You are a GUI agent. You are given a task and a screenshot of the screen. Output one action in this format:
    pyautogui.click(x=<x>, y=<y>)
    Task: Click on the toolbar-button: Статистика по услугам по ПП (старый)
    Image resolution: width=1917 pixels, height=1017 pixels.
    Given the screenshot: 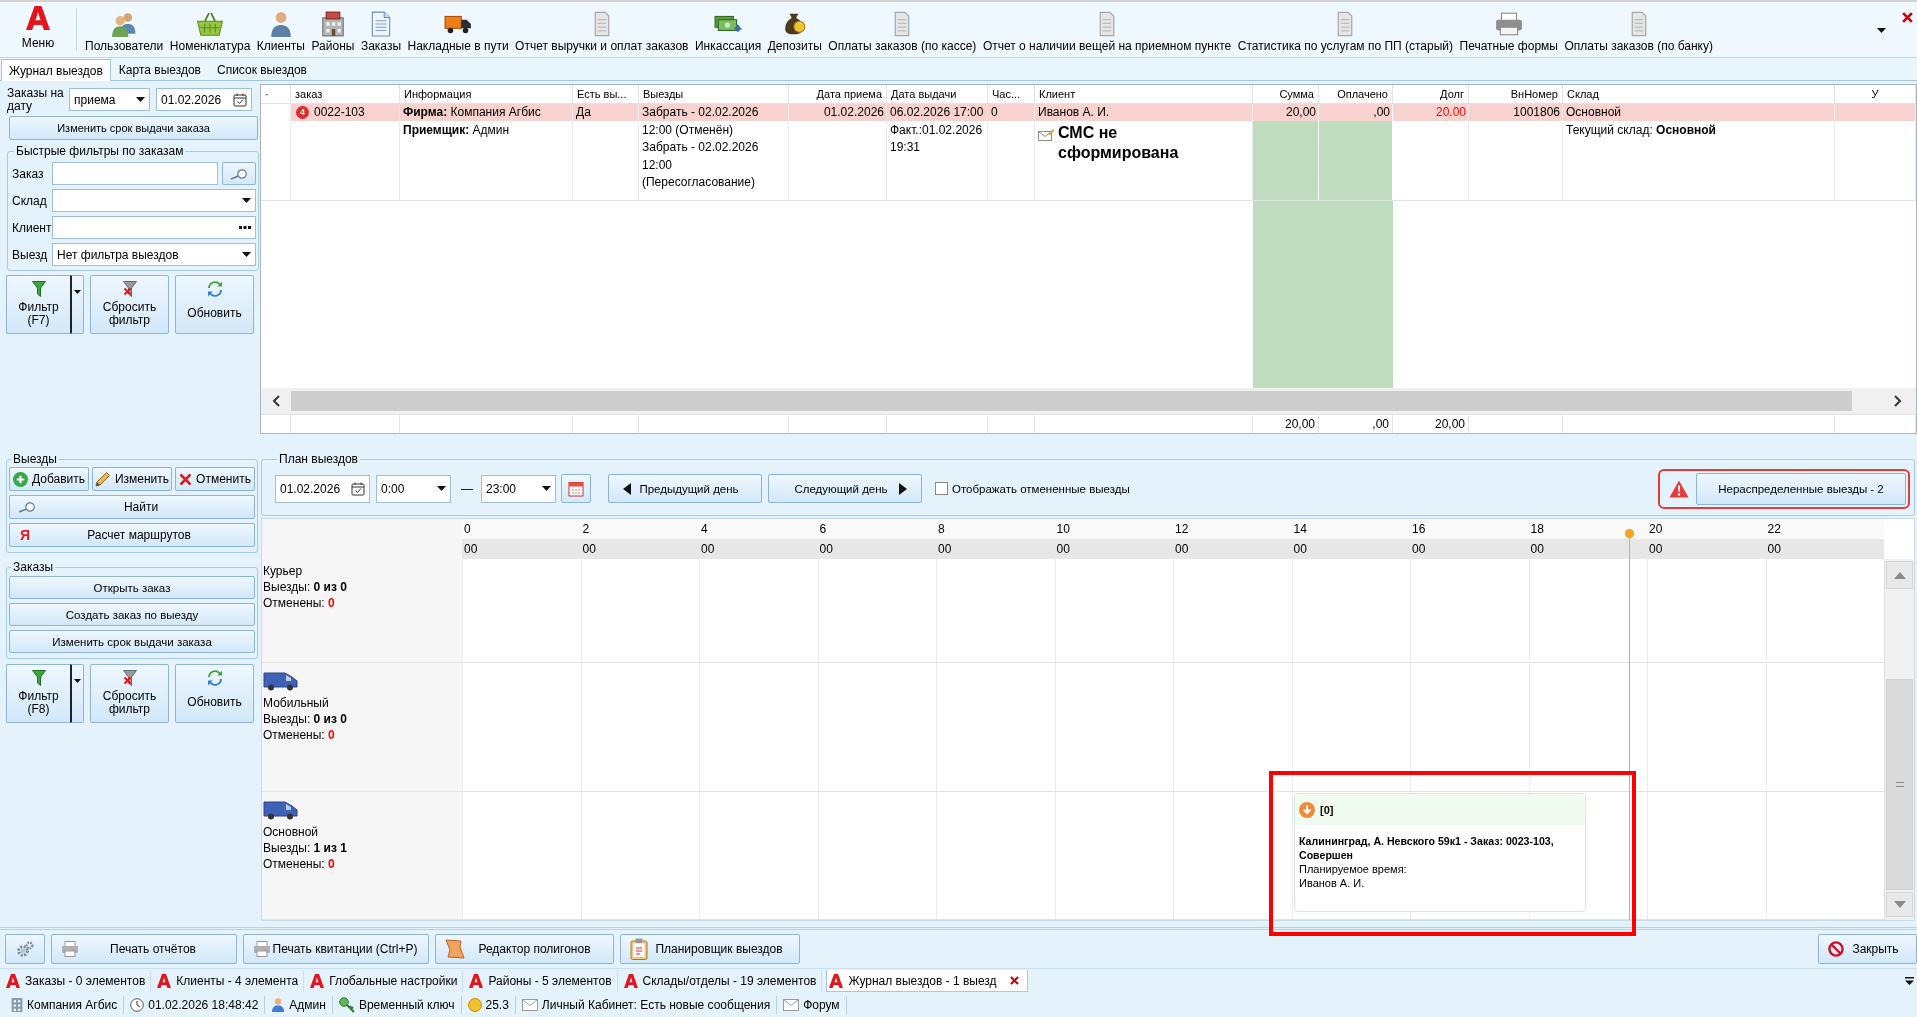 What is the action you would take?
    pyautogui.click(x=1345, y=31)
    